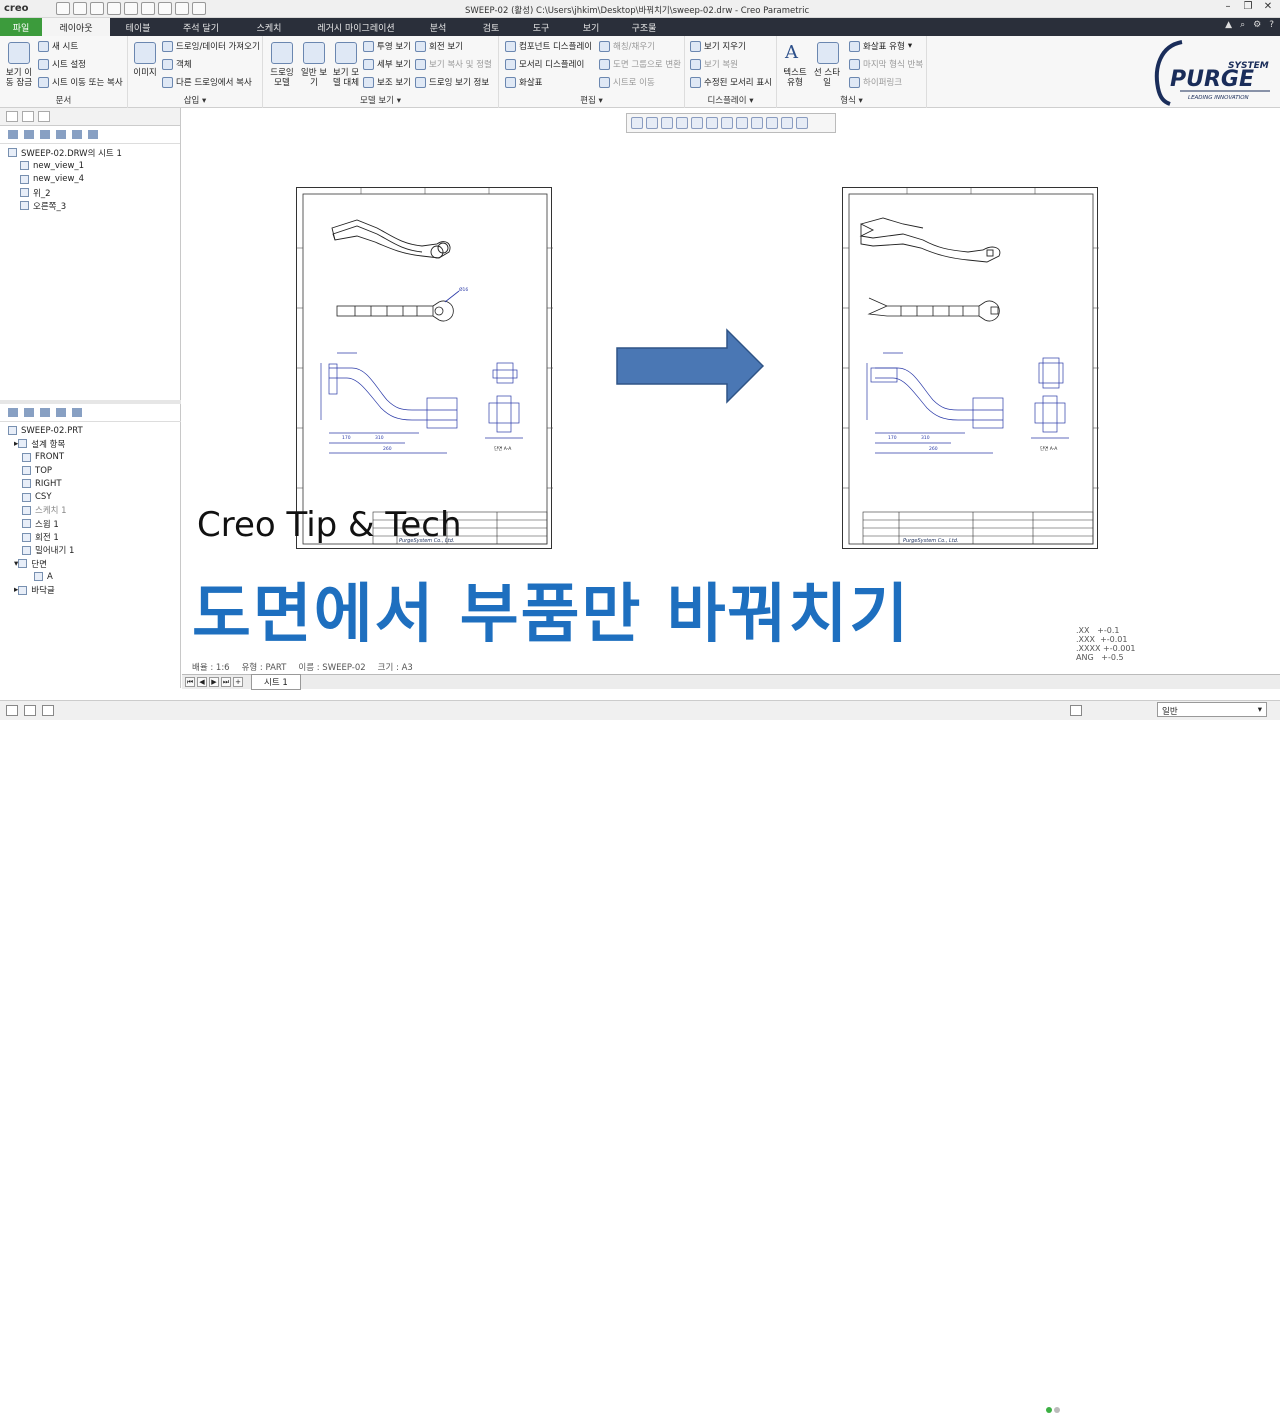  What do you see at coordinates (667, 123) in the screenshot?
I see `zoom-out-icon` at bounding box center [667, 123].